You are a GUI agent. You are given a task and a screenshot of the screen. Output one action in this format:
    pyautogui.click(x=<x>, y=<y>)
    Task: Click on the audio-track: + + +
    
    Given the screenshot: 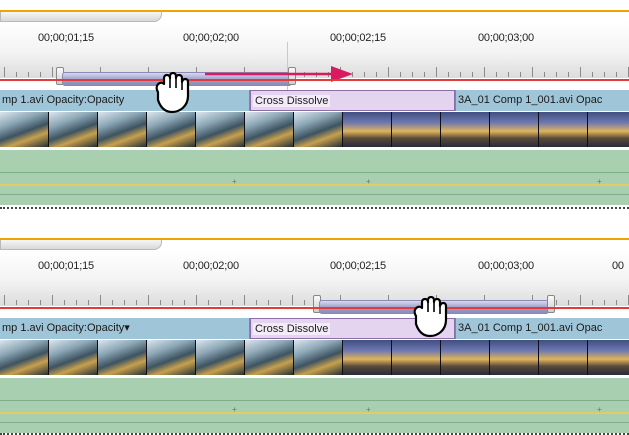 What is the action you would take?
    pyautogui.click(x=314, y=177)
    